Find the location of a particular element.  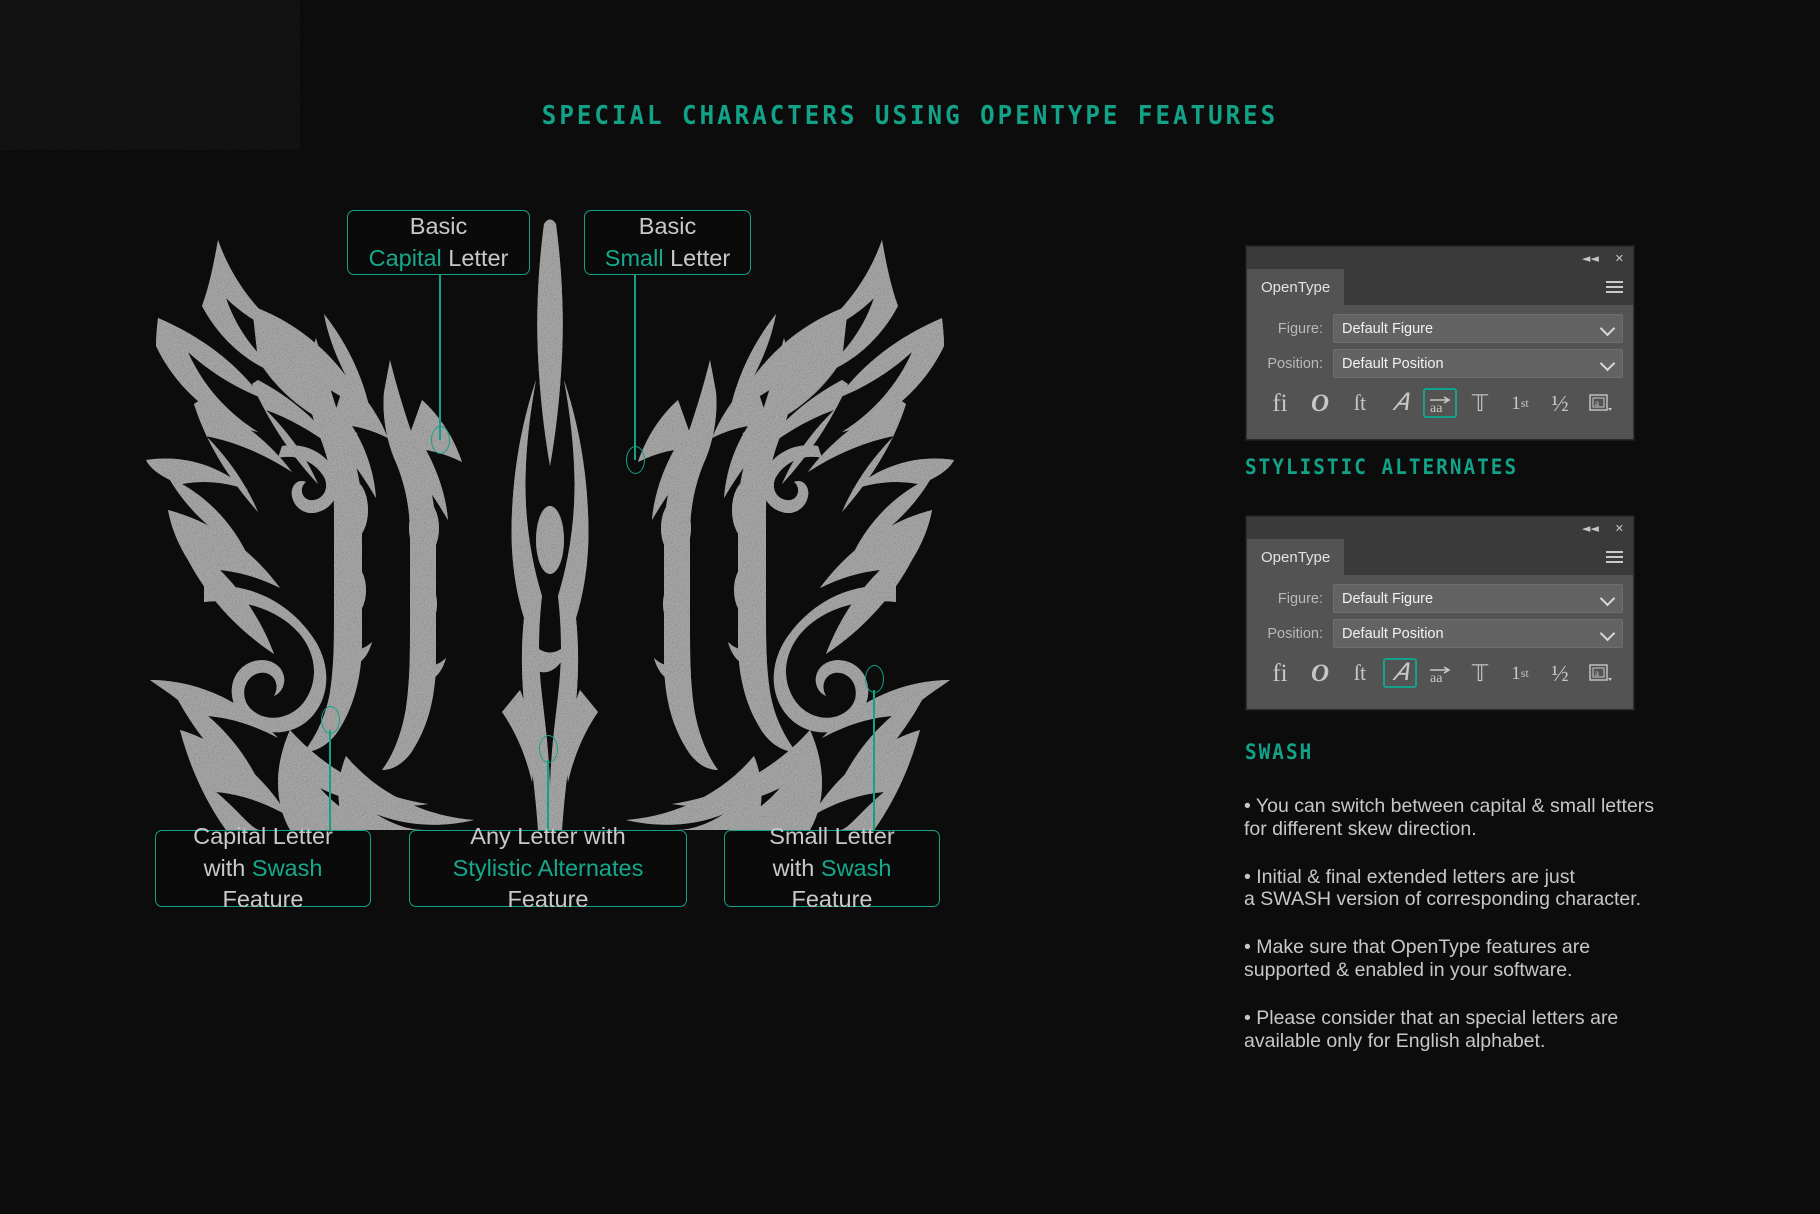

leader-line-bottom-center is located at coordinates (548, 795).